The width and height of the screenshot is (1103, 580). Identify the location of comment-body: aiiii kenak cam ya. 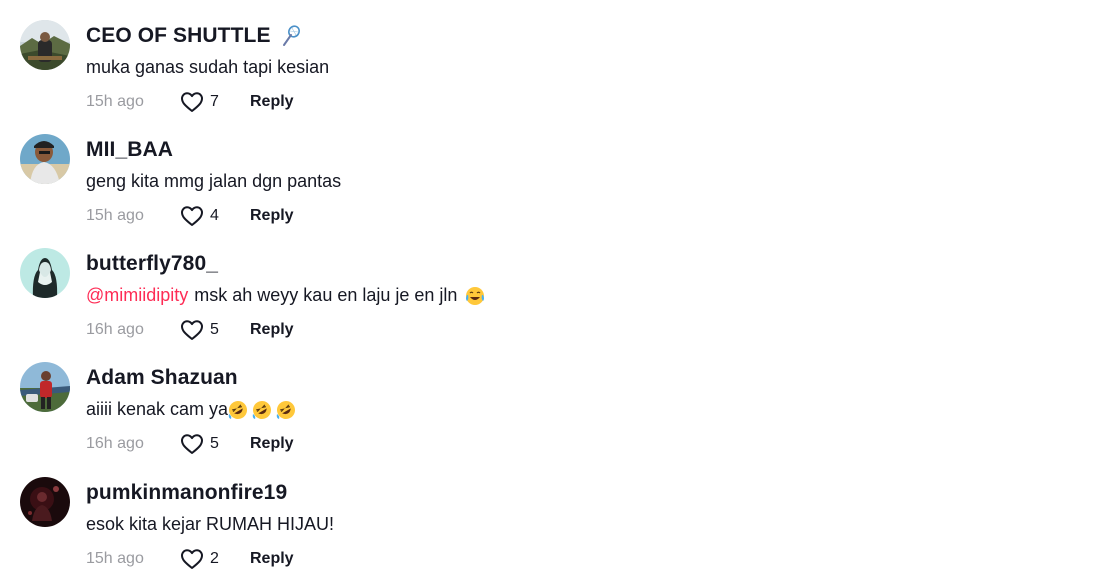
(157, 409).